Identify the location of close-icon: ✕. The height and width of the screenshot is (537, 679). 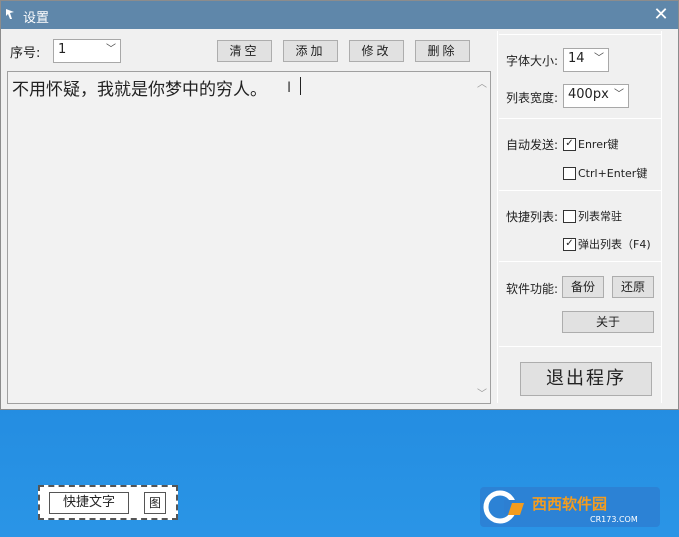
(661, 15).